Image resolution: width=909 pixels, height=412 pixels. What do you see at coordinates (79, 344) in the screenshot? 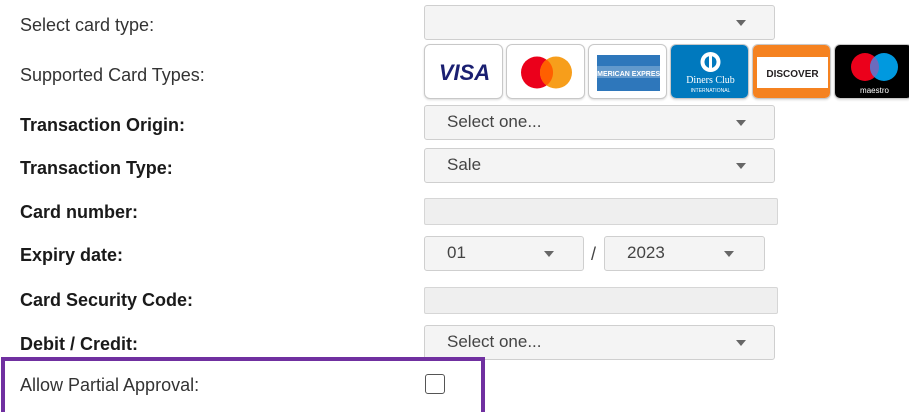
I see `debit-credit-label: Debit / Credit:` at bounding box center [79, 344].